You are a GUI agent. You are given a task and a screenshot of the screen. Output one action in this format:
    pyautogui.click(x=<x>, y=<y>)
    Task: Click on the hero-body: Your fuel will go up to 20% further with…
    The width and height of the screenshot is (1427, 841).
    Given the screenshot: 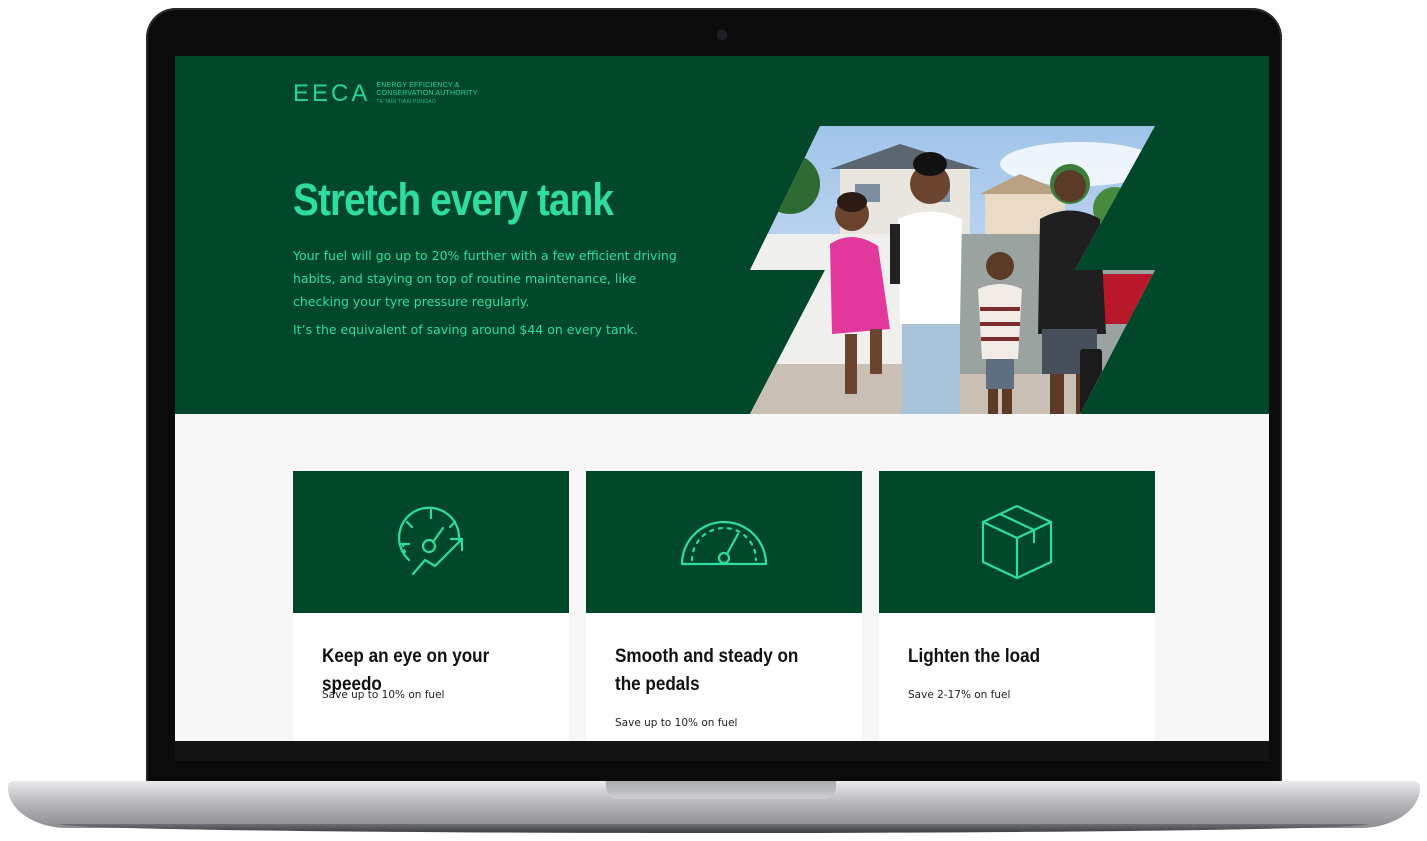 What is the action you would take?
    pyautogui.click(x=493, y=295)
    